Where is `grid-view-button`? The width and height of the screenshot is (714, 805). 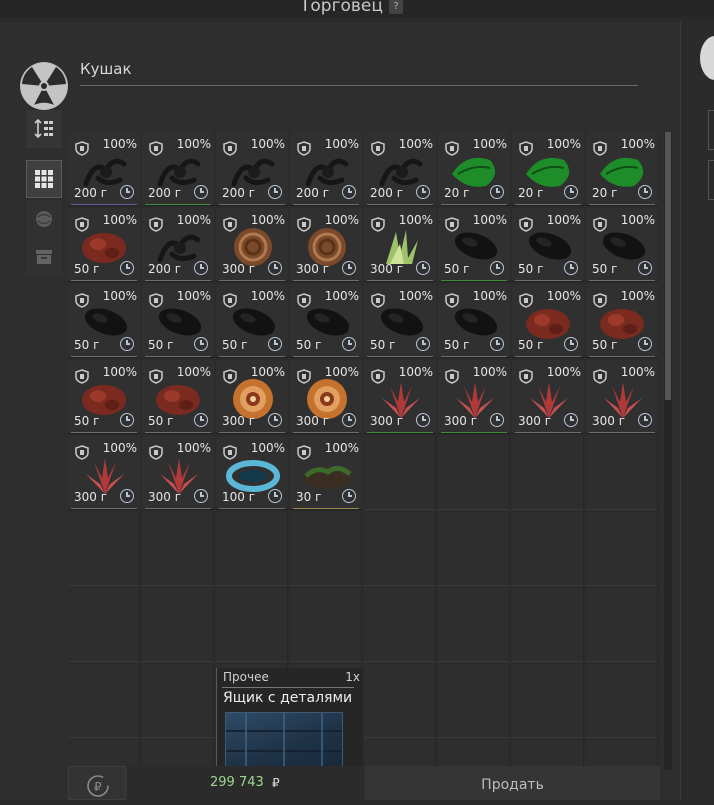
grid-view-button is located at coordinates (44, 179).